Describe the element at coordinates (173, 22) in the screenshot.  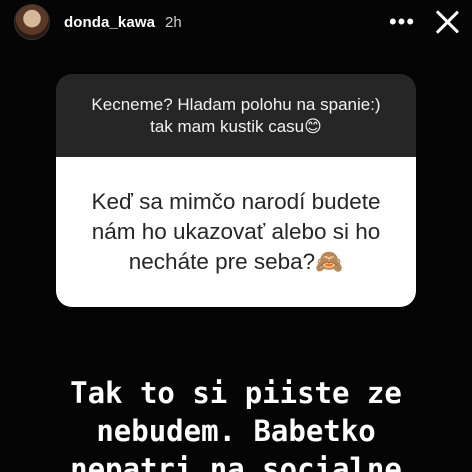
I see `timestamp: 2h` at that location.